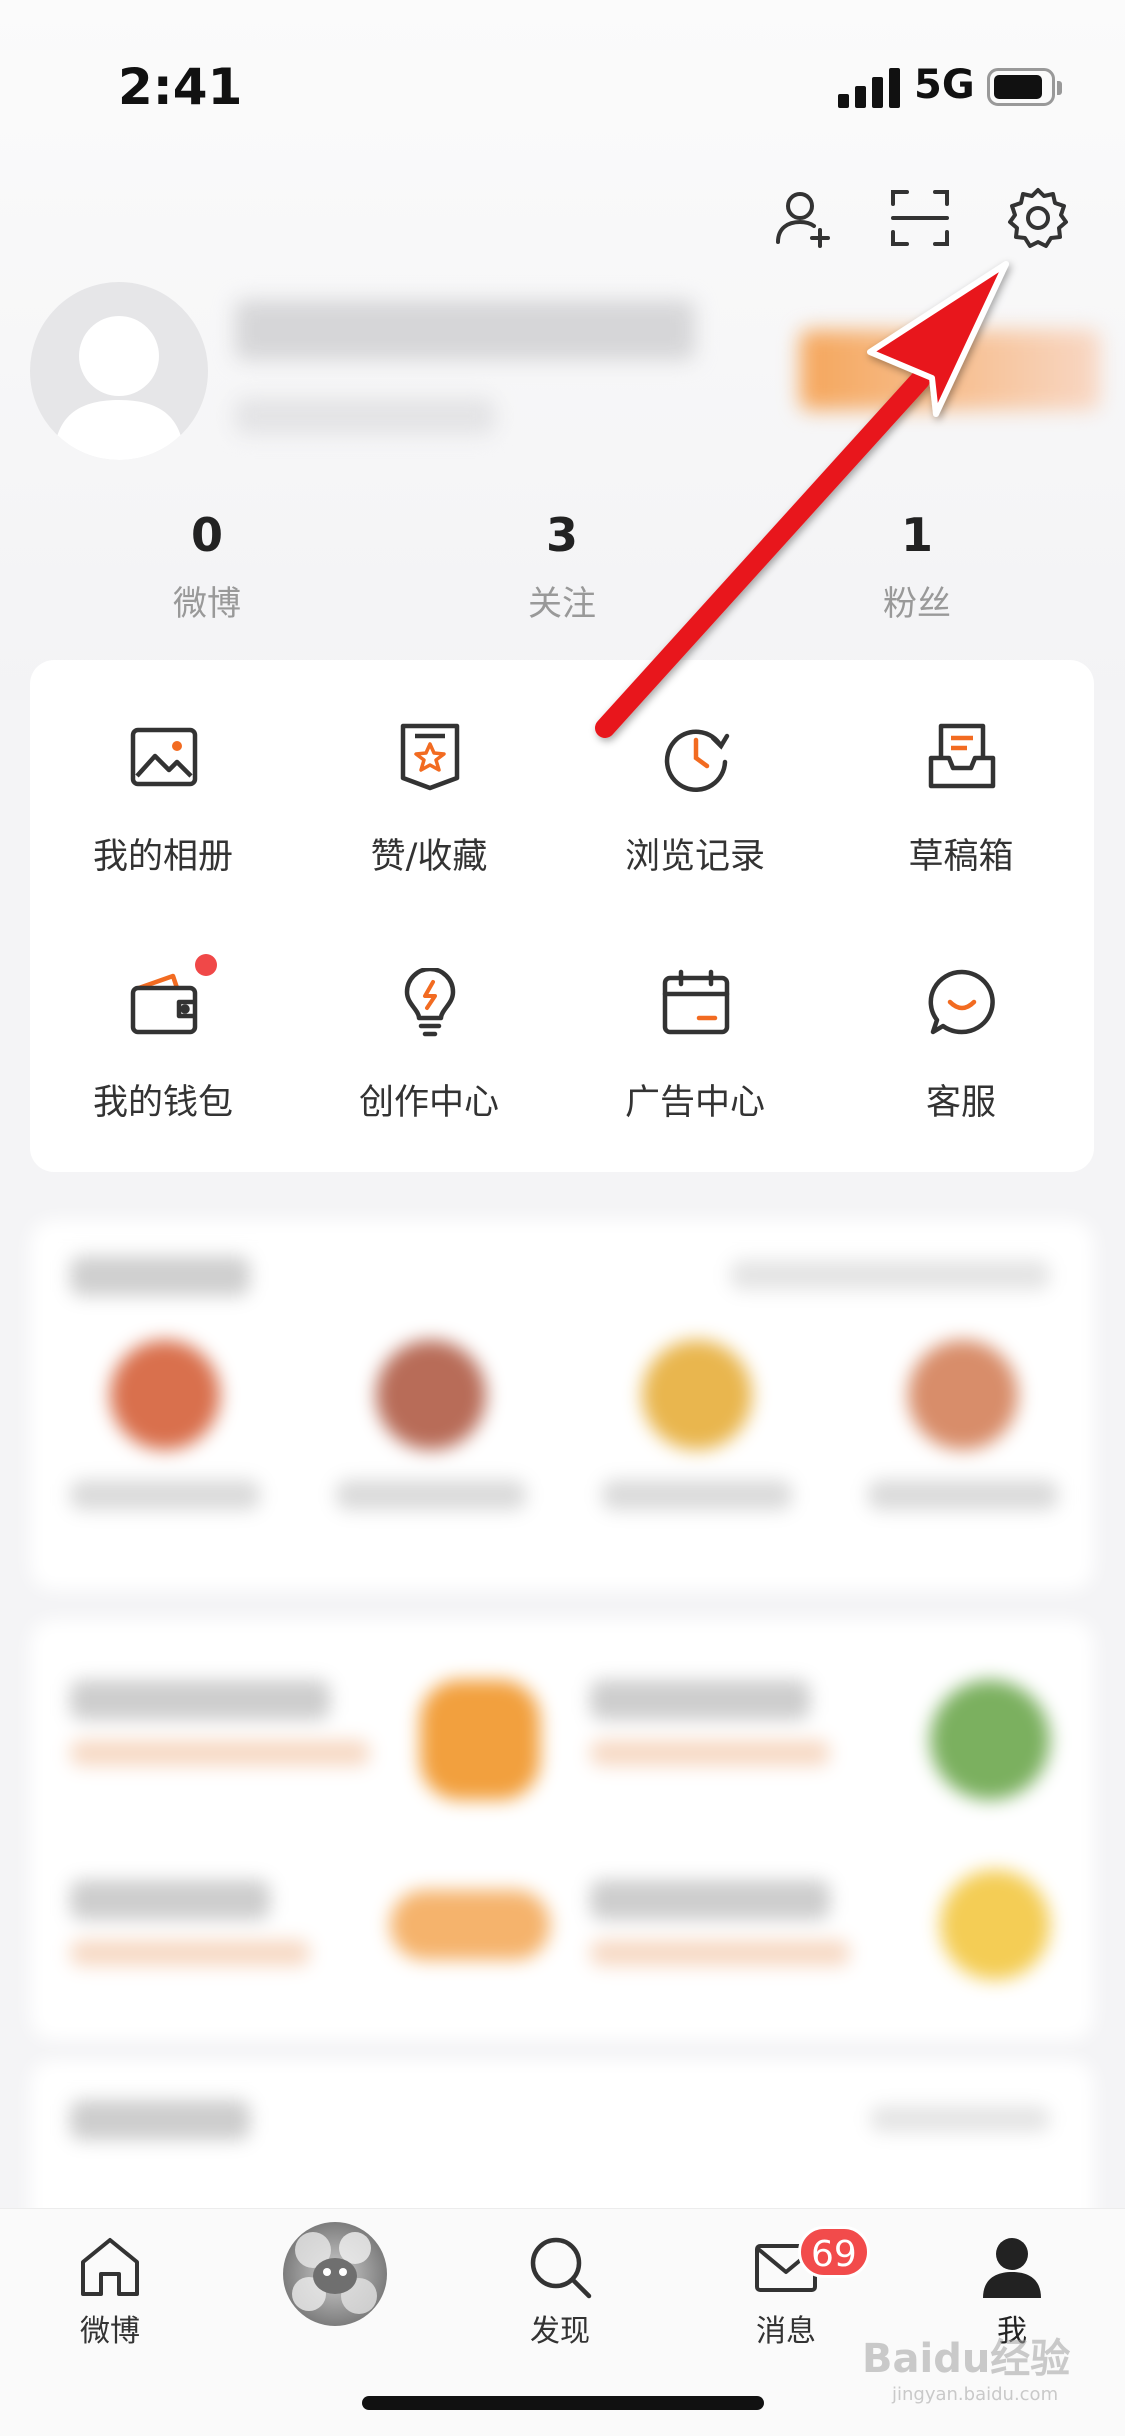 This screenshot has height=2436, width=1125. I want to click on menu-album-label: 我的相册, so click(162, 857).